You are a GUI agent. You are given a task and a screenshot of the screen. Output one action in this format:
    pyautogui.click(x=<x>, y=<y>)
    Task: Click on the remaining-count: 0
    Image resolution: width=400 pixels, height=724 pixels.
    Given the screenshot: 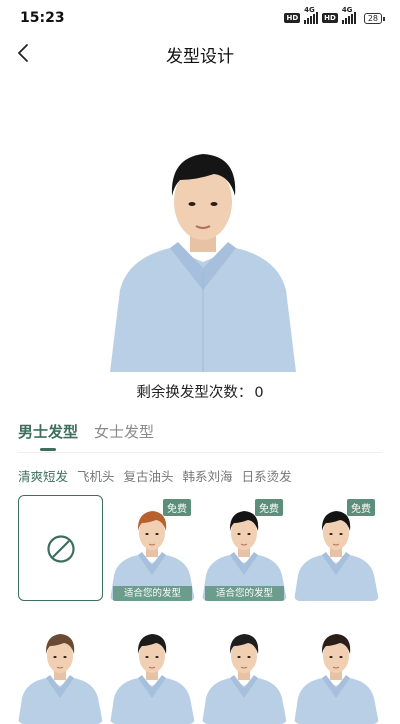 What is the action you would take?
    pyautogui.click(x=259, y=393)
    